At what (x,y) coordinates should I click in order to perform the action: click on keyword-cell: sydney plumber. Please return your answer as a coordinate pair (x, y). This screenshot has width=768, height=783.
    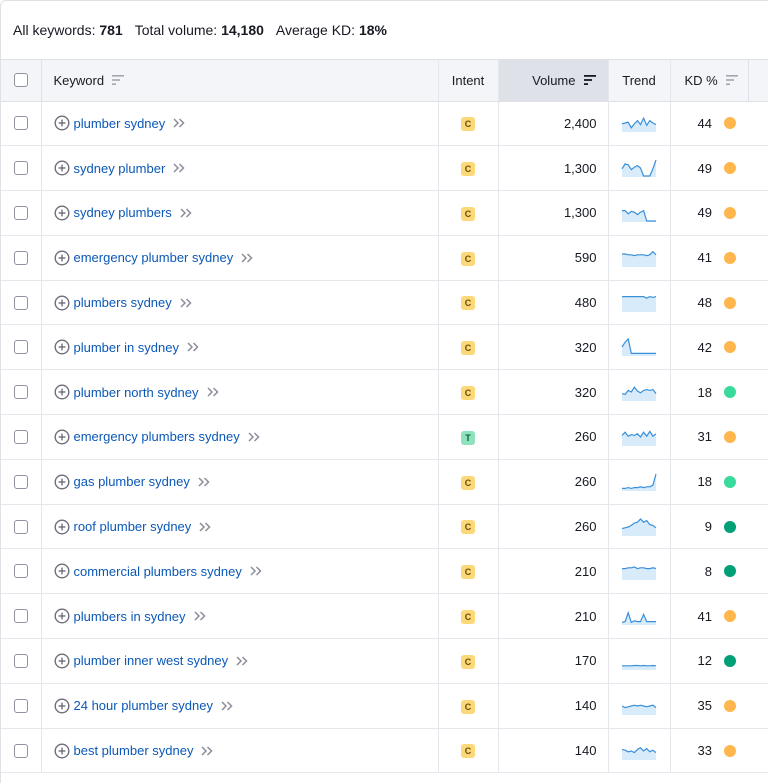
    Looking at the image, I should click on (240, 168).